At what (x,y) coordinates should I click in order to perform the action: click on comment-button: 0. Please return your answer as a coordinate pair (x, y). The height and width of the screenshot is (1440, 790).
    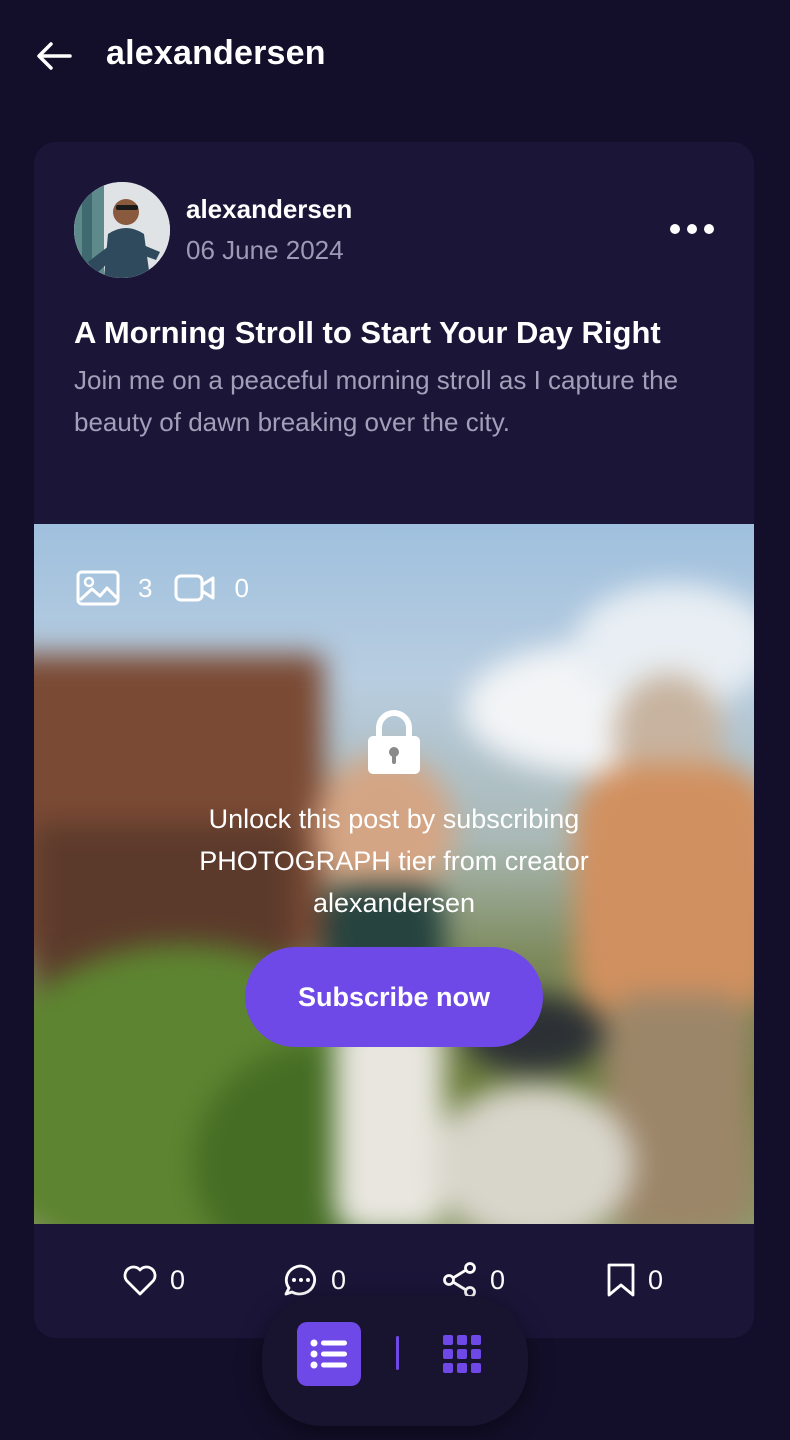
    Looking at the image, I should click on (314, 1280).